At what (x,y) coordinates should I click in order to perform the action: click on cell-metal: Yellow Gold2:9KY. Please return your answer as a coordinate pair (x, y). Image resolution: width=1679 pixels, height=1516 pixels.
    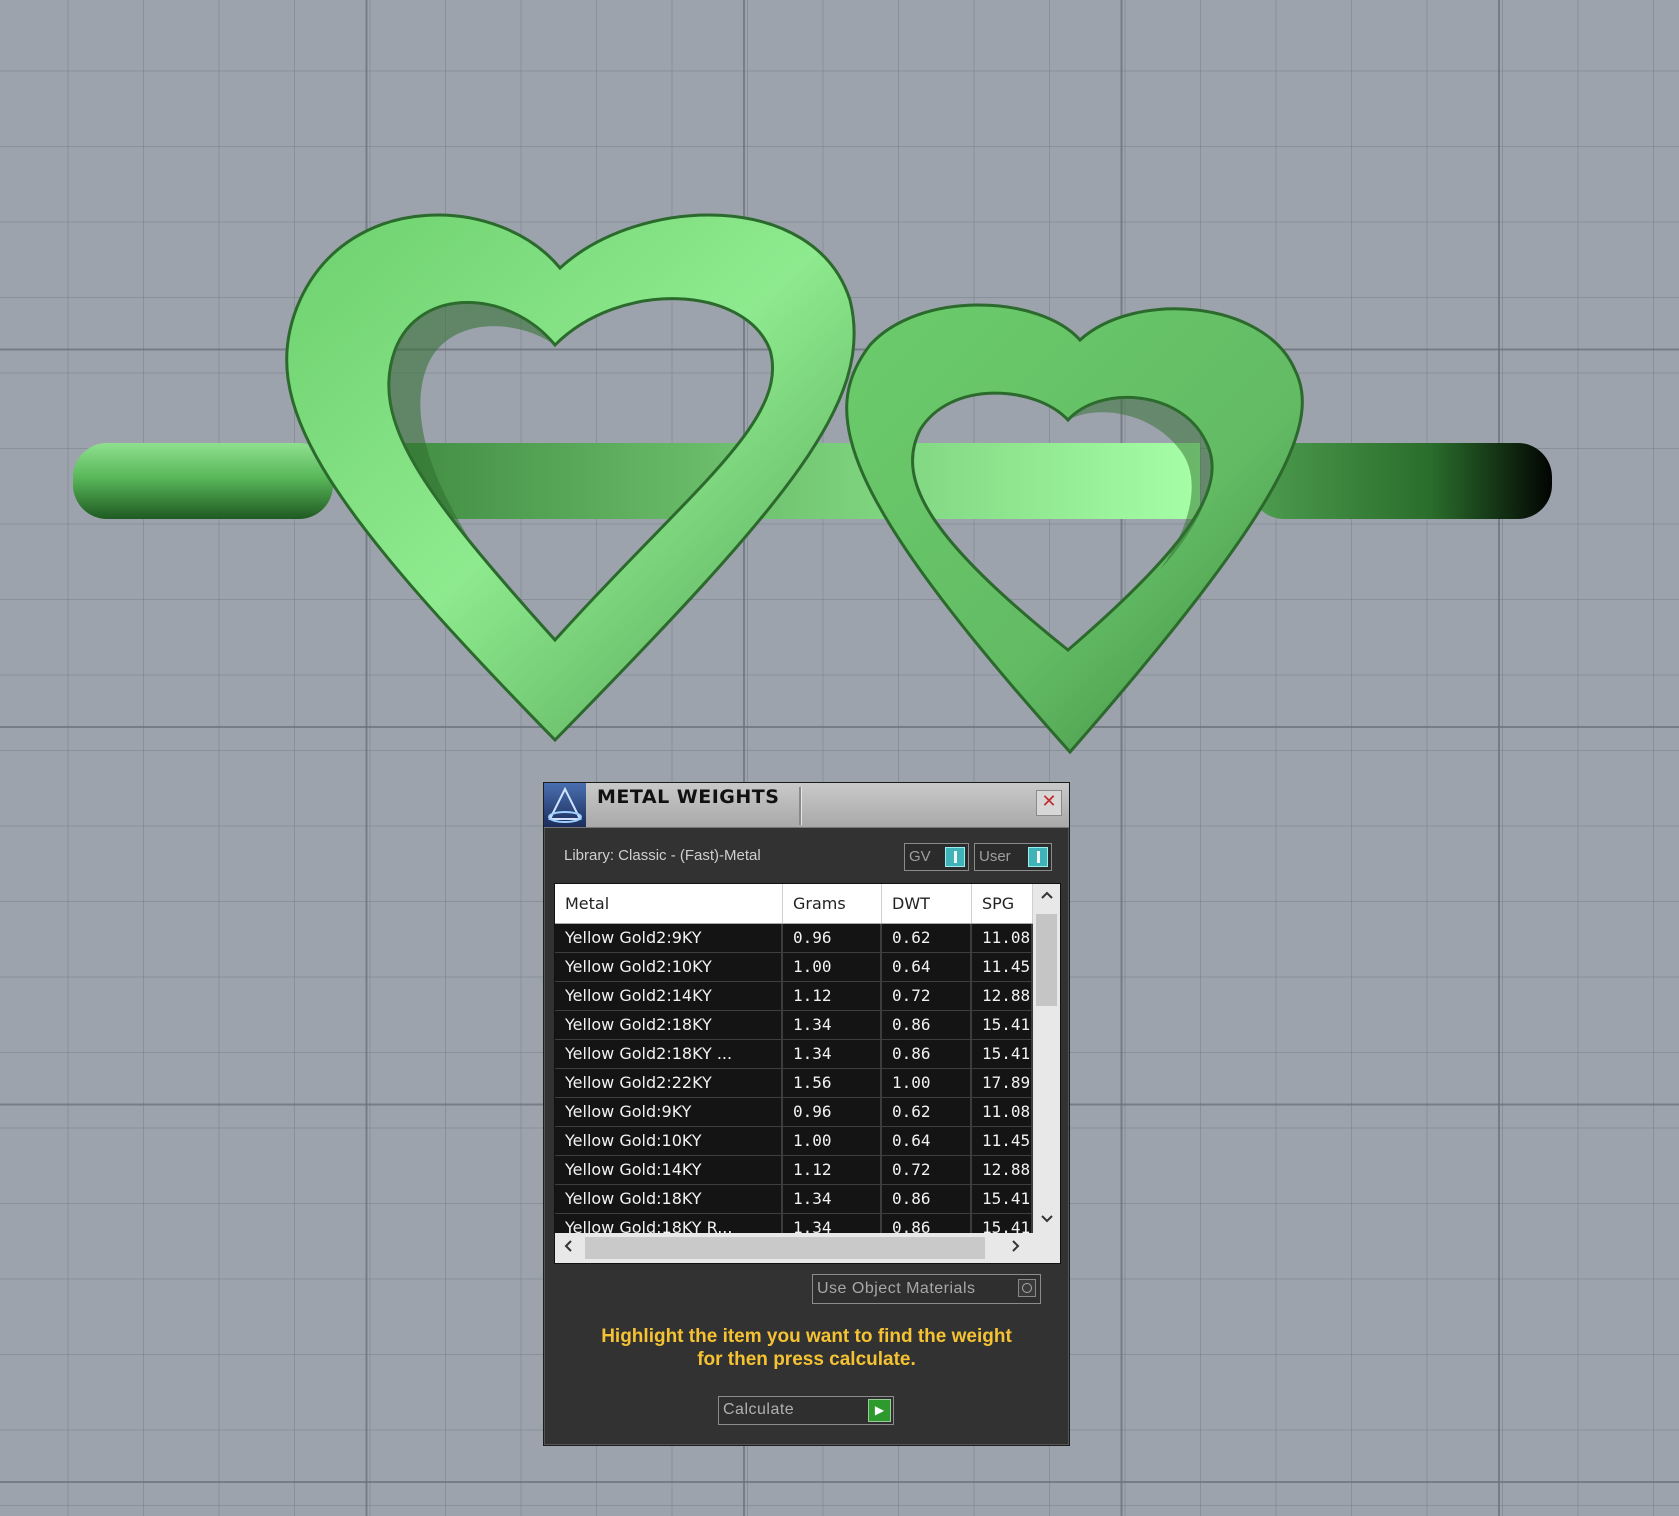
    Looking at the image, I should click on (669, 938).